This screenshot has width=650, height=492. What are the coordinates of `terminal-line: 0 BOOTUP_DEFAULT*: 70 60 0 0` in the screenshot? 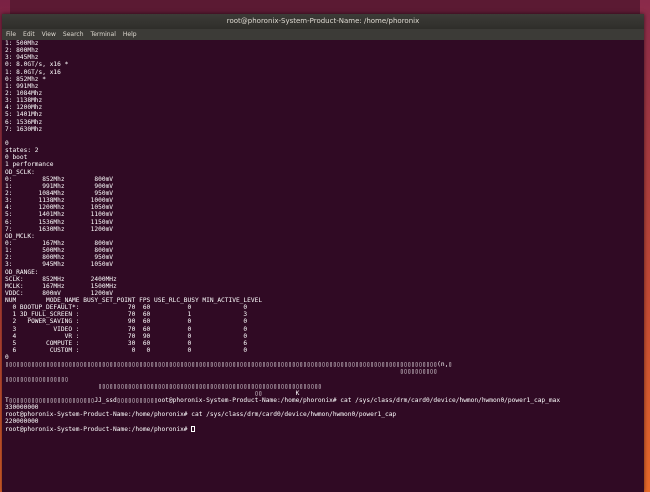 It's located at (126, 308).